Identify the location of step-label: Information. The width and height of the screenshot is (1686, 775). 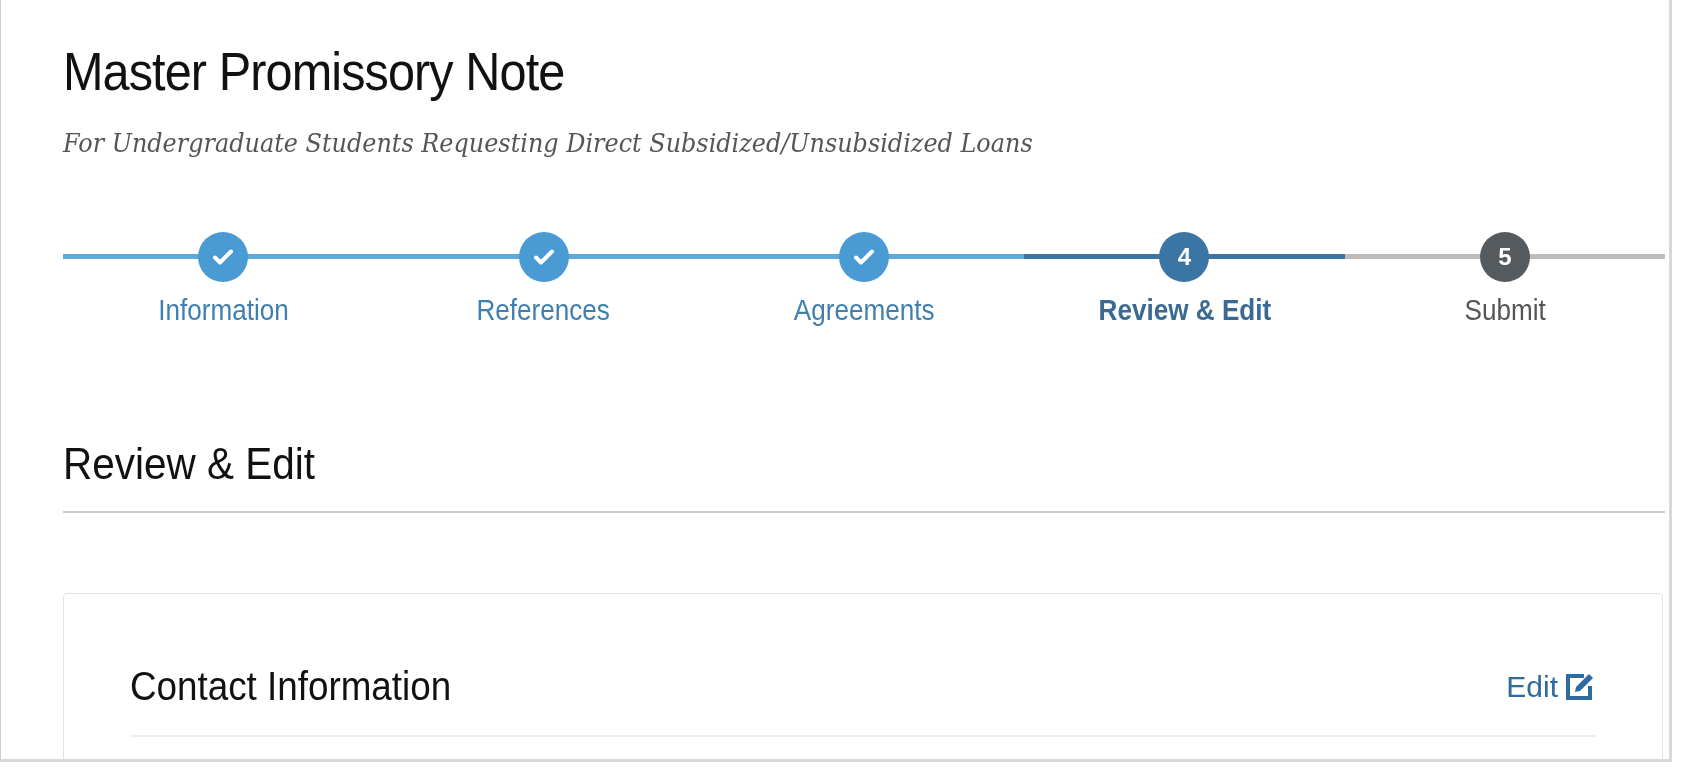
(223, 310).